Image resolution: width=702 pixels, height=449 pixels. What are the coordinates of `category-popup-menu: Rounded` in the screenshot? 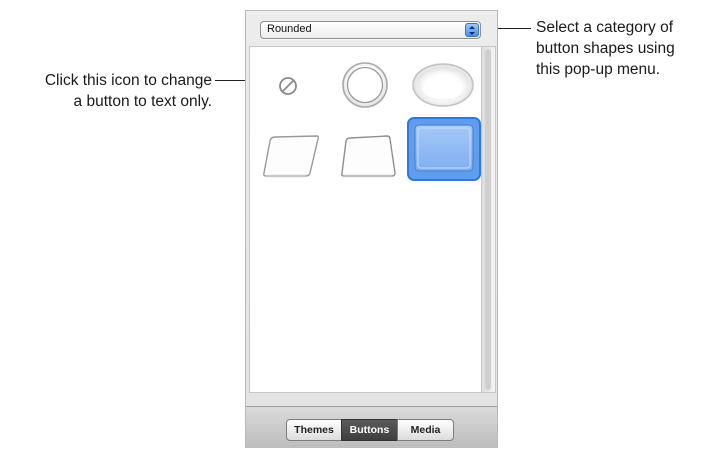 It's located at (370, 30).